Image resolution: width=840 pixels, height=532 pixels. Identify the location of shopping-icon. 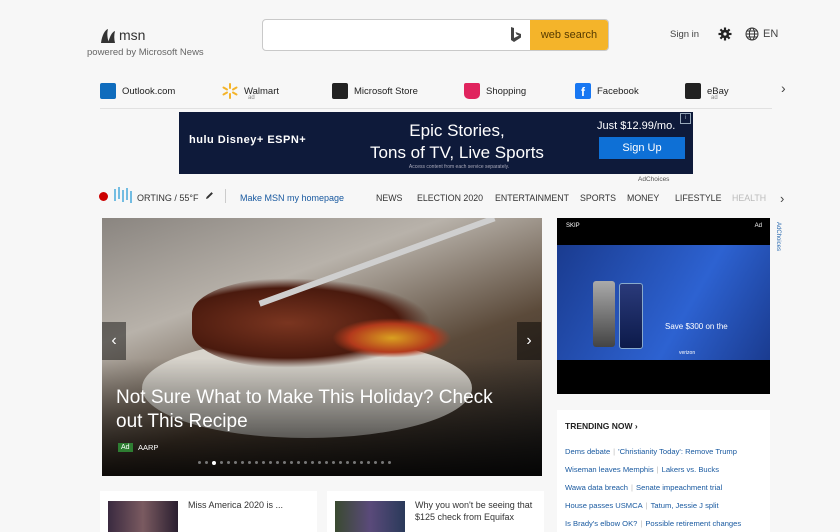
(472, 91).